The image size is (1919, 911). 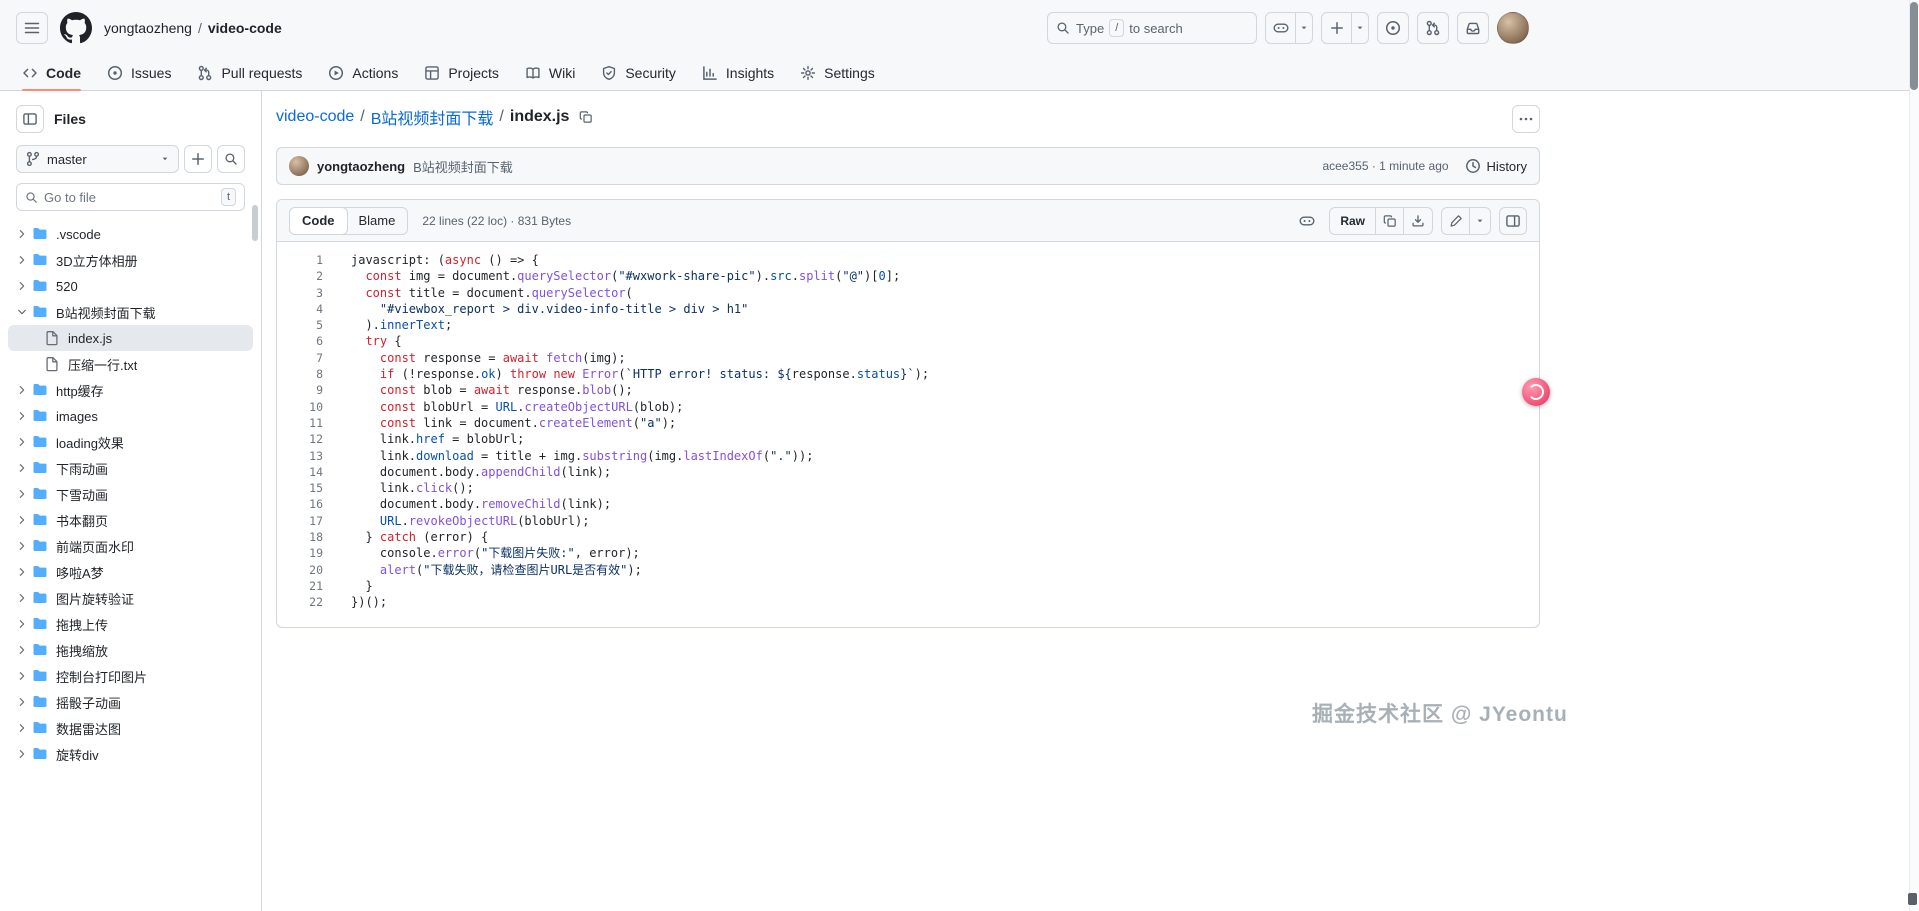 What do you see at coordinates (308, 341) in the screenshot?
I see `line-number: 6` at bounding box center [308, 341].